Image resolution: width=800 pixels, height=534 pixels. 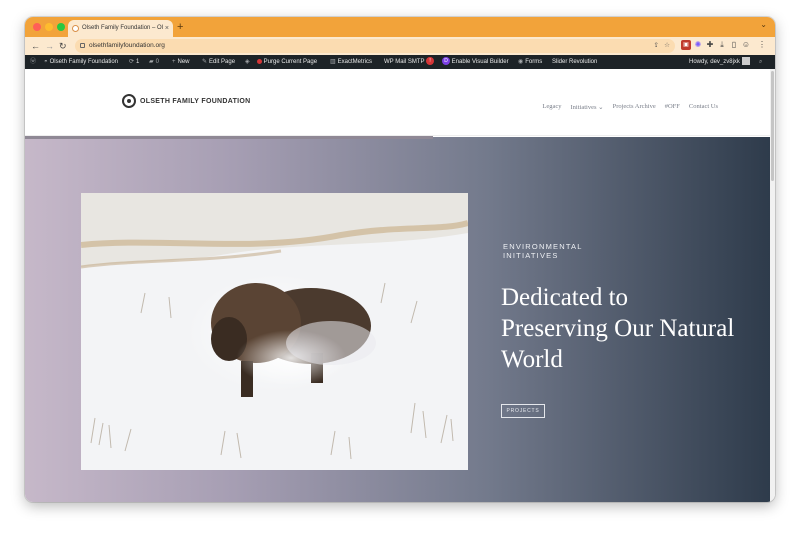 I want to click on address-bar: olsethfamilyfoundation.org ⇪ ☆, so click(x=375, y=46).